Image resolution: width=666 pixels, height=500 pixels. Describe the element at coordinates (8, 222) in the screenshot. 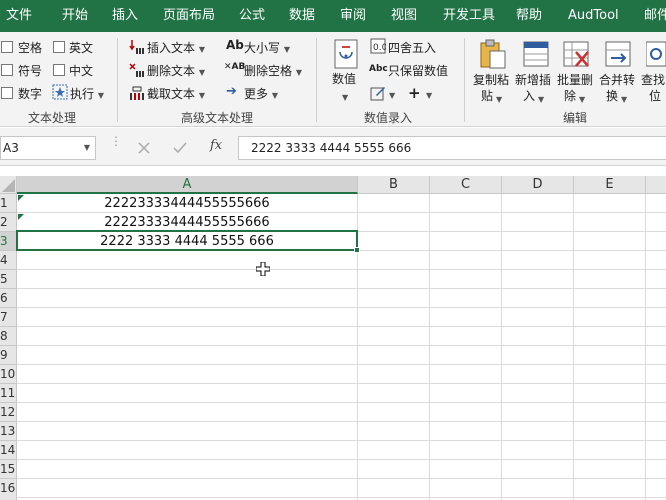

I see `row-header-2: 2` at that location.